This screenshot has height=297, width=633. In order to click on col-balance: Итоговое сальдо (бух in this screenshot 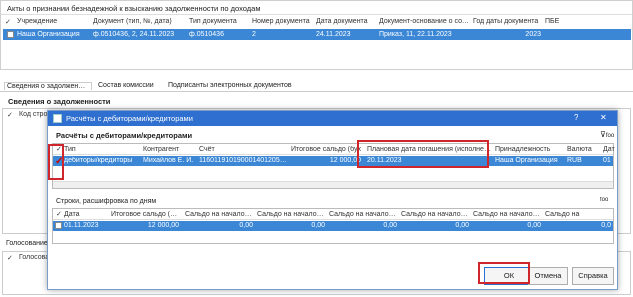, I will do `click(326, 149)`.